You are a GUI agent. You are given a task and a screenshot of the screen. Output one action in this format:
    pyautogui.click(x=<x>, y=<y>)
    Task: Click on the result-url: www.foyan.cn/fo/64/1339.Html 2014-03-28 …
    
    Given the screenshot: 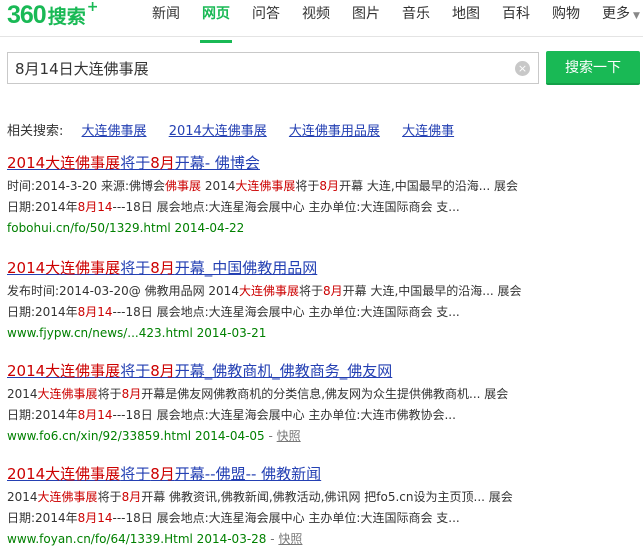 What is the action you would take?
    pyautogui.click(x=155, y=539)
    